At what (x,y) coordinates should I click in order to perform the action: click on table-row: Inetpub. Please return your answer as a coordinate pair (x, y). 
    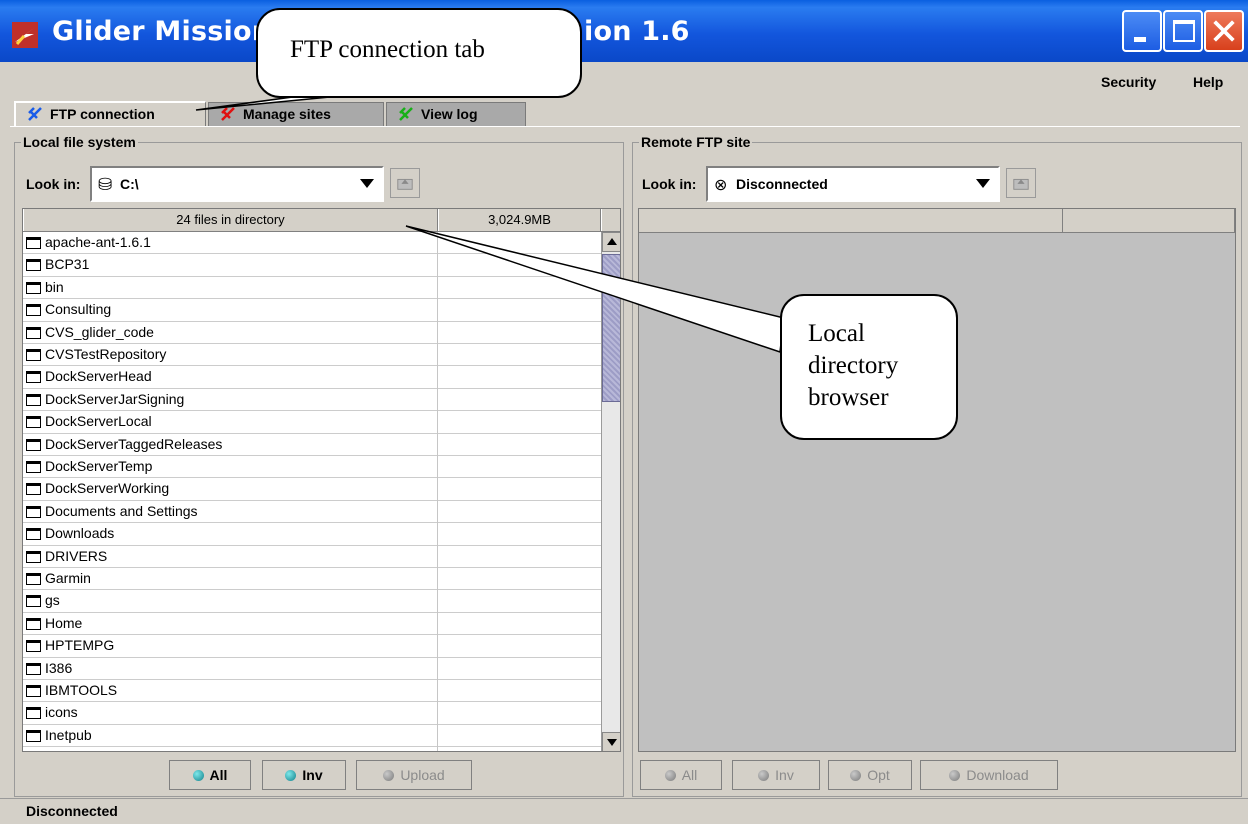
    Looking at the image, I should click on (312, 736).